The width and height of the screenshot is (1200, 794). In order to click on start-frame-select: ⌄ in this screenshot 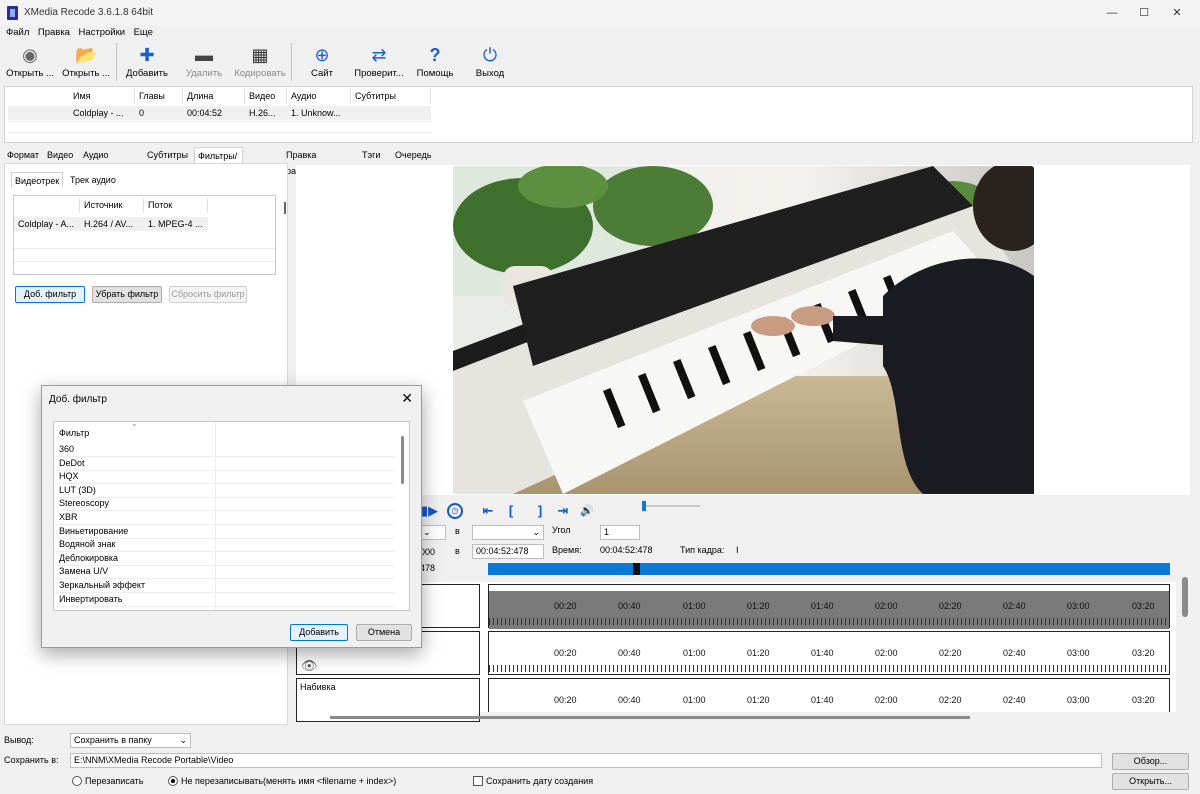, I will do `click(433, 532)`.